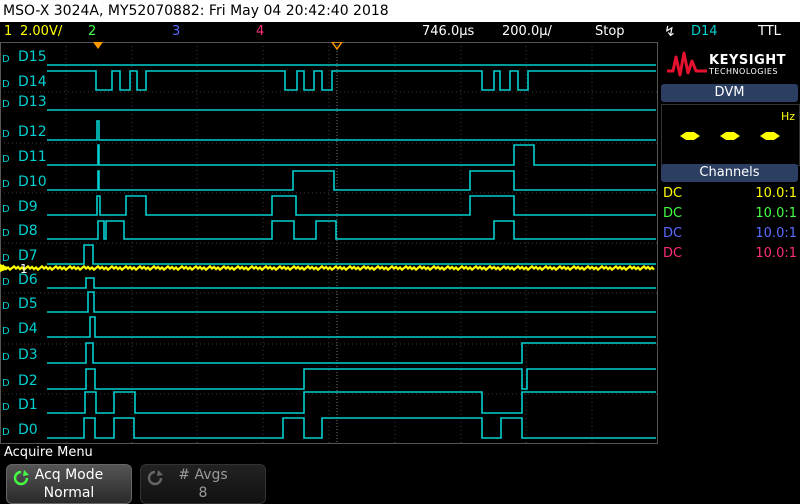 The height and width of the screenshot is (504, 800). What do you see at coordinates (203, 493) in the screenshot?
I see `num-avgs-value: 8` at bounding box center [203, 493].